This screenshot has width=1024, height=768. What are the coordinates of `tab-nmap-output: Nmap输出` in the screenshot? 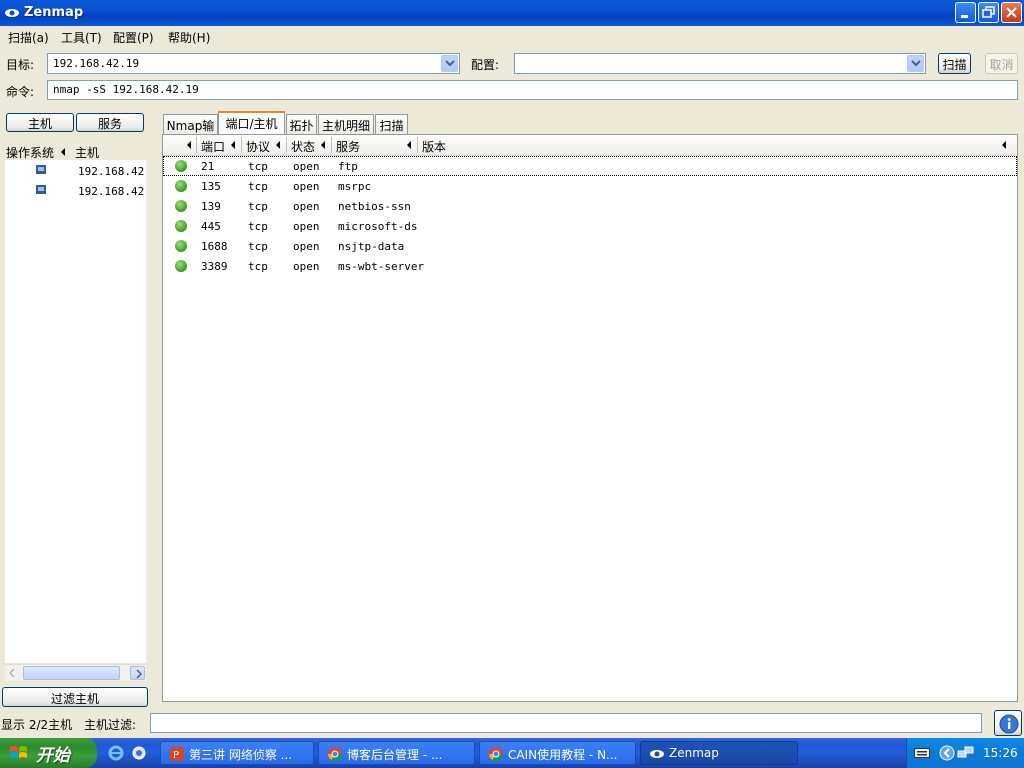 It's located at (190, 132).